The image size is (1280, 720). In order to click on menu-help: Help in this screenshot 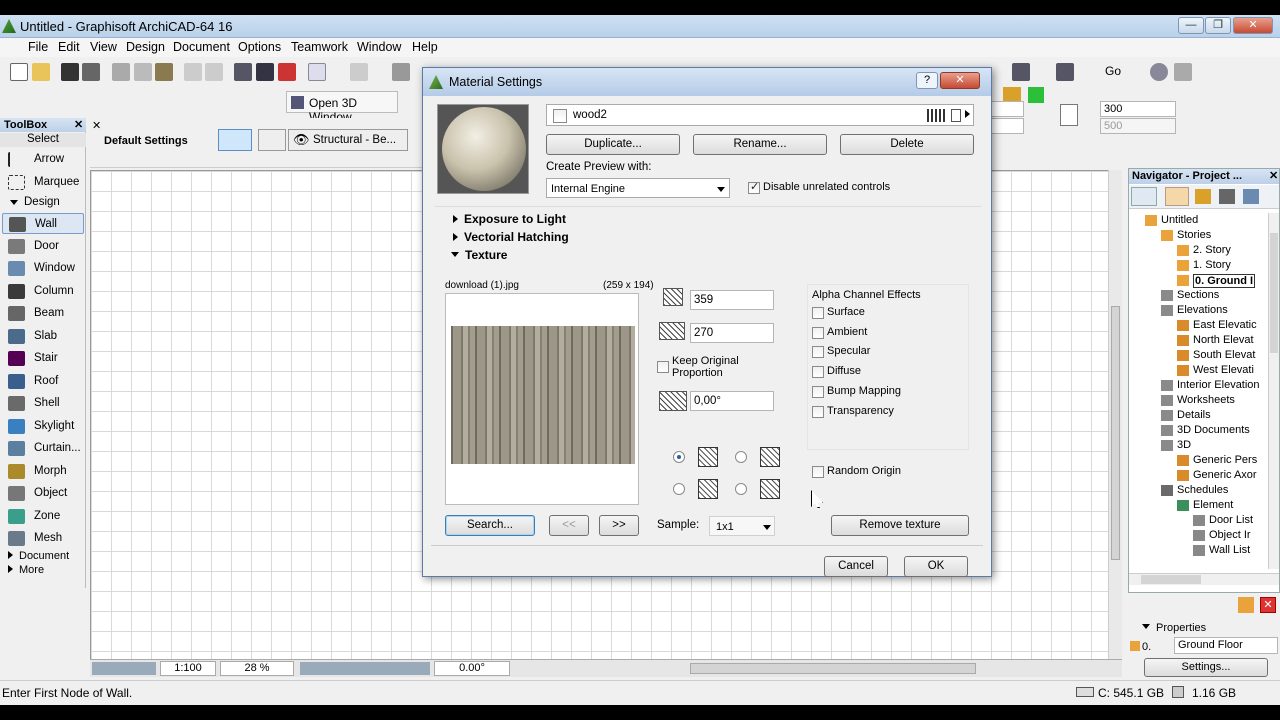, I will do `click(425, 47)`.